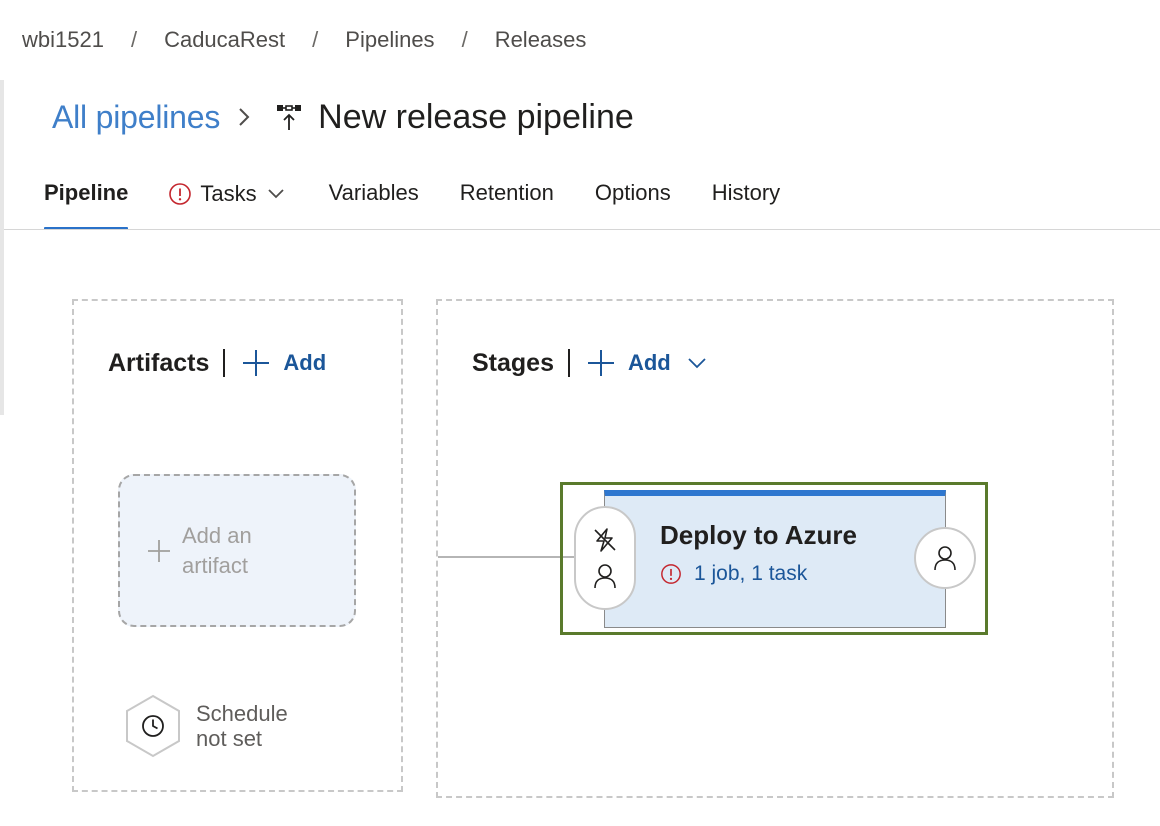 Image resolution: width=1160 pixels, height=826 pixels. I want to click on tab-divider, so click(582, 229).